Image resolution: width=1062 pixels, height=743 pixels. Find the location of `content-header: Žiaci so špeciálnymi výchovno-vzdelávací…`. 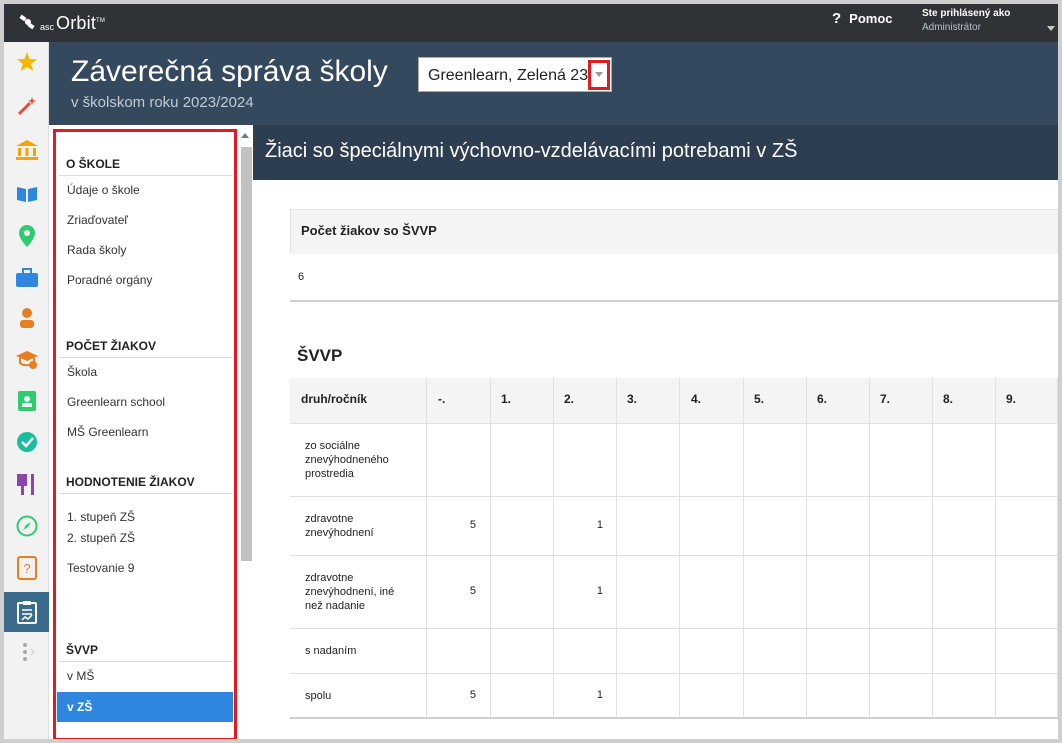

content-header: Žiaci so špeciálnymi výchovno-vzdelávací… is located at coordinates (655, 152).